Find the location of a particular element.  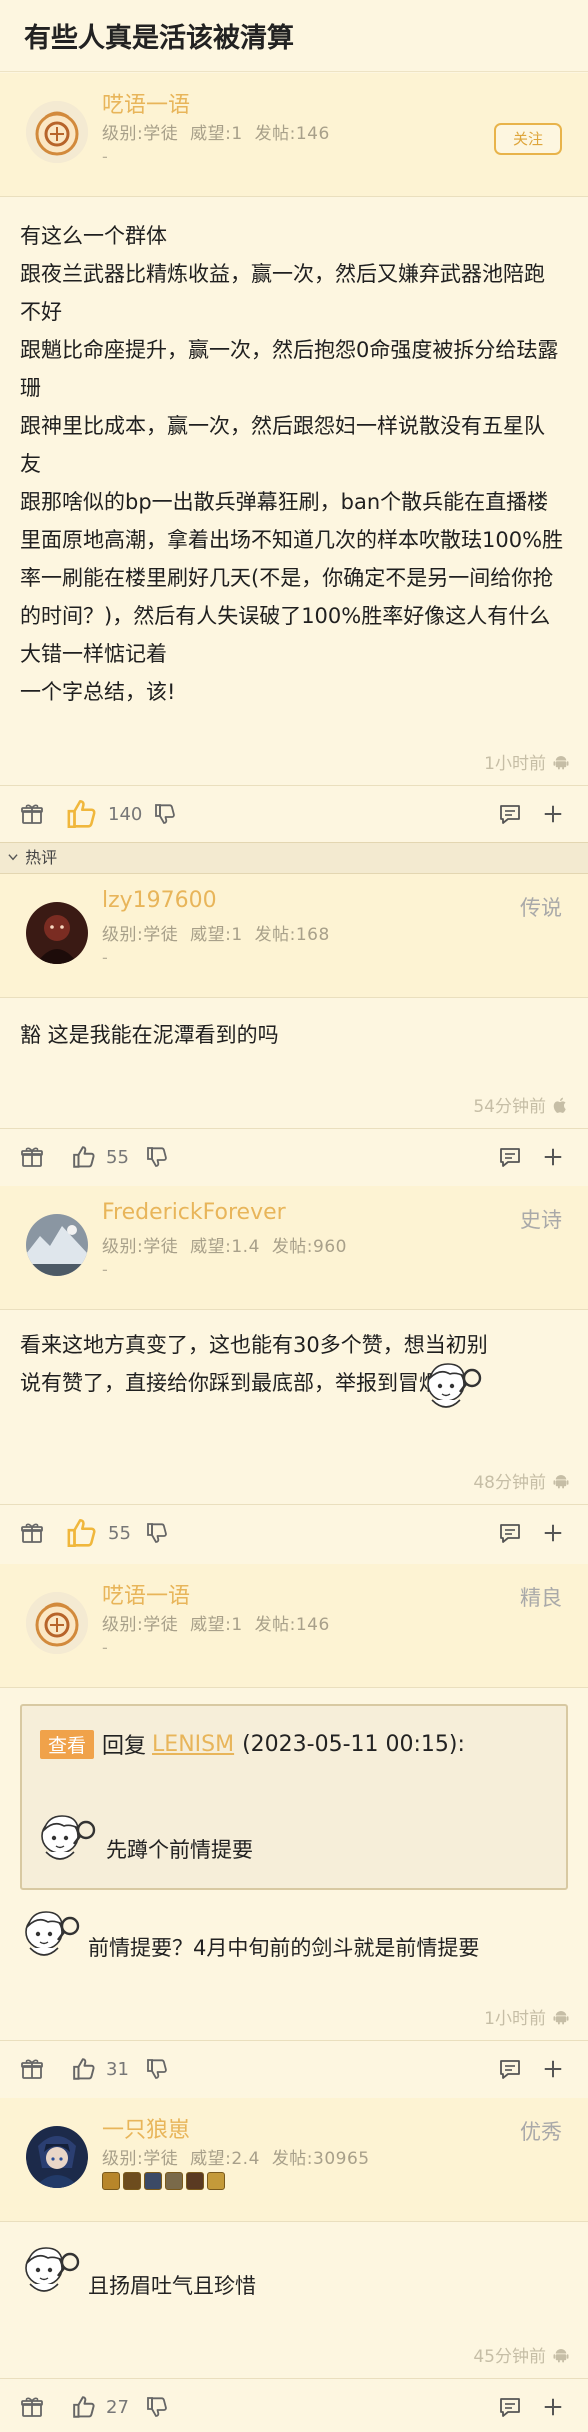

user-tag: 史诗 is located at coordinates (541, 1220).